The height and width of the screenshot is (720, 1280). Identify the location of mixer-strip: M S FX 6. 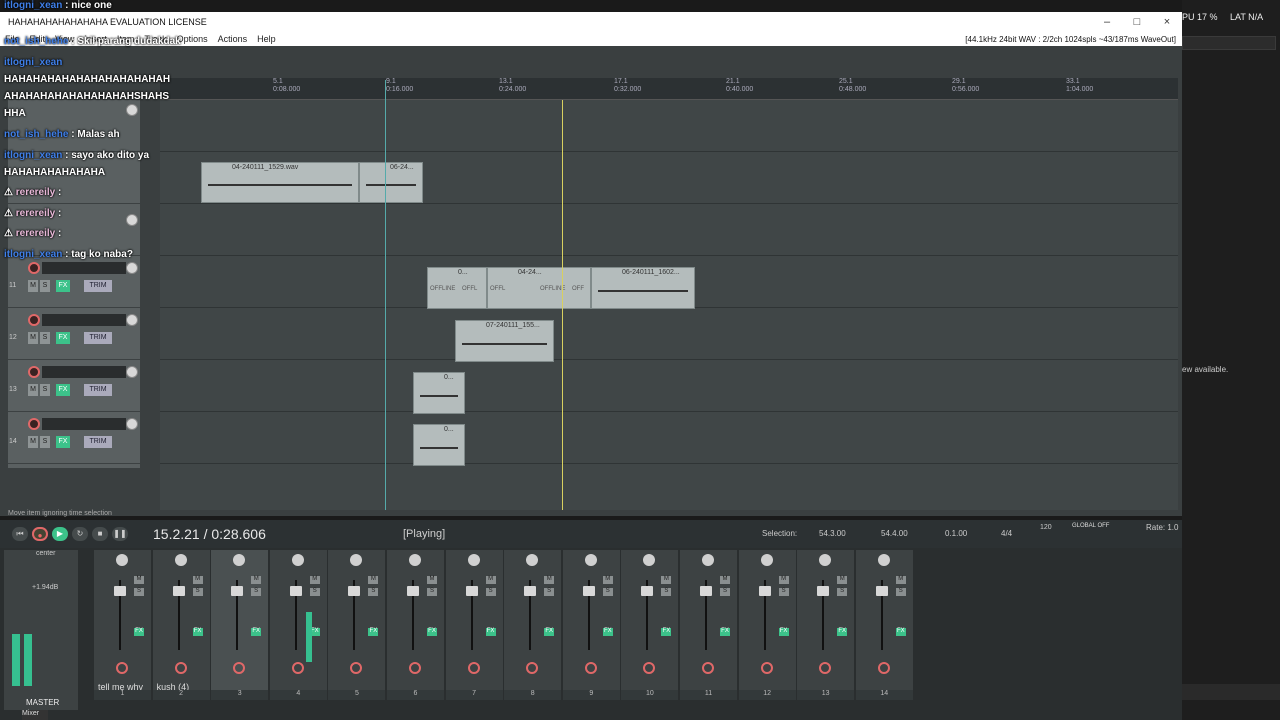
(416, 625).